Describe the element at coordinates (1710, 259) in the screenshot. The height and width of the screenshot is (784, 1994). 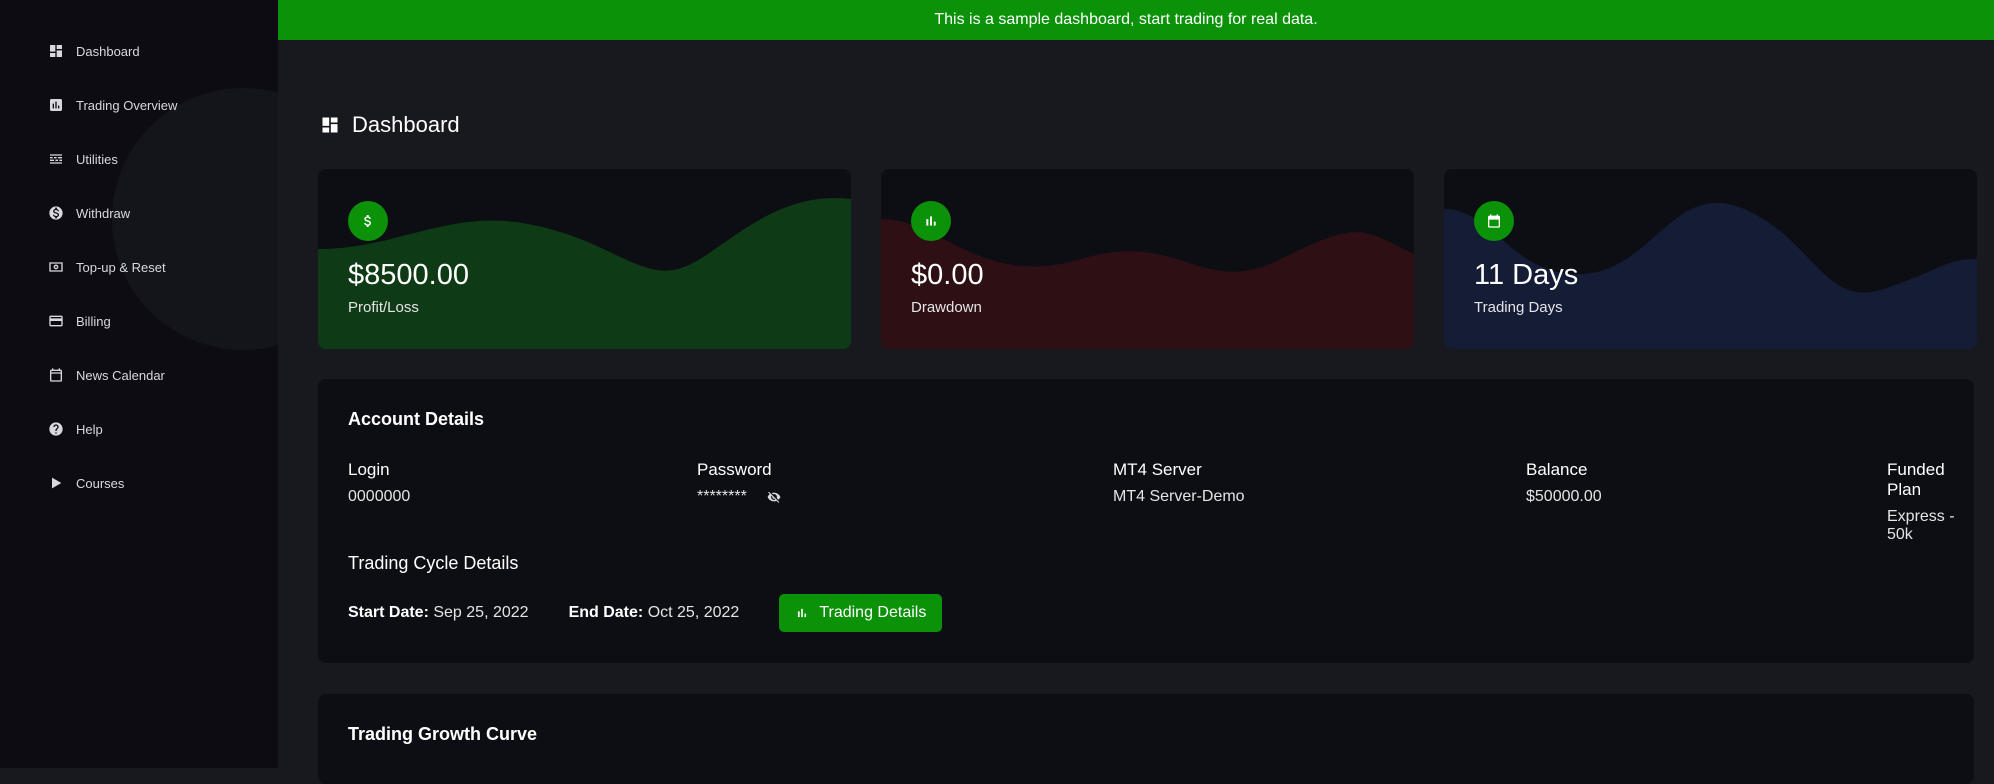
I see `trading-days-card: 11 Days Trading Days` at that location.